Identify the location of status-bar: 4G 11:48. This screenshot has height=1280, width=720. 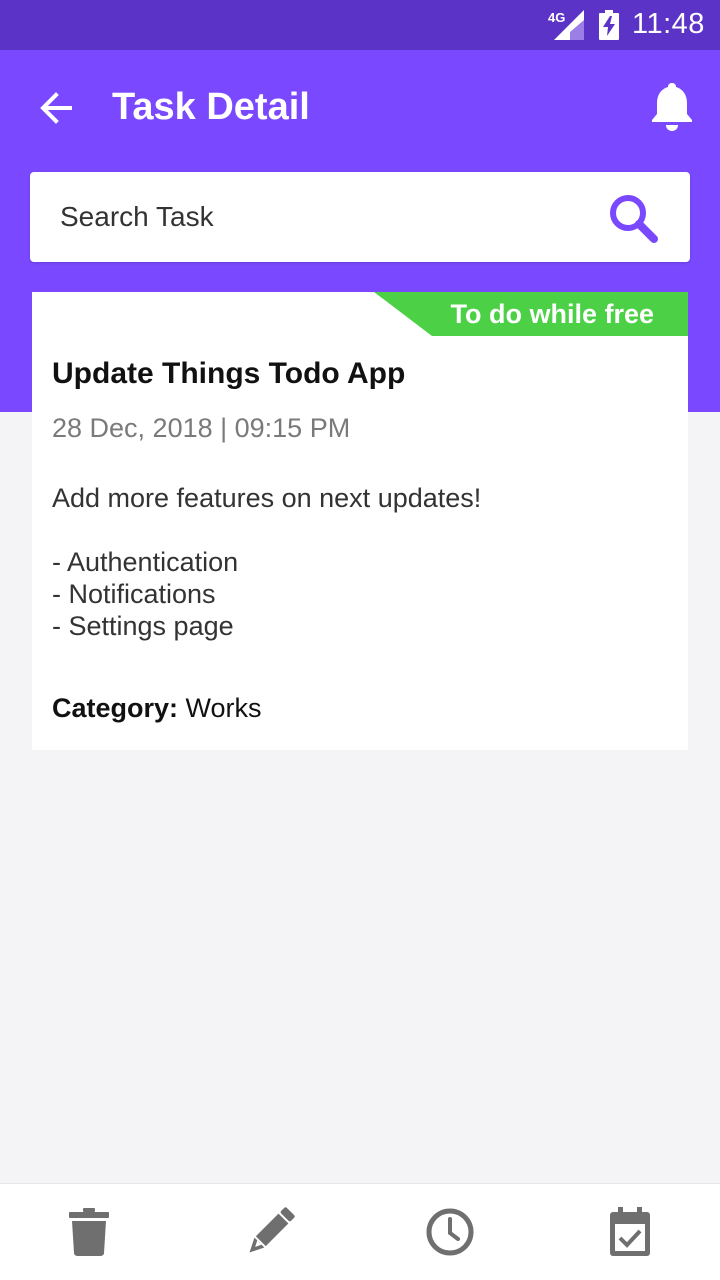
(360, 25).